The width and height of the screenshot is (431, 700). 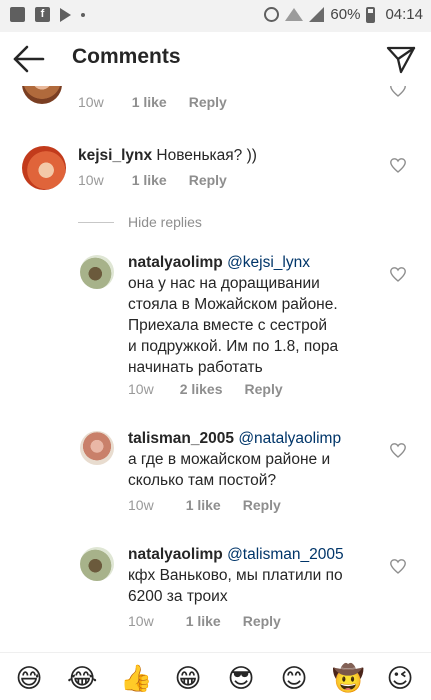 I want to click on emoji-sweat-smile: 😅, so click(x=29, y=678).